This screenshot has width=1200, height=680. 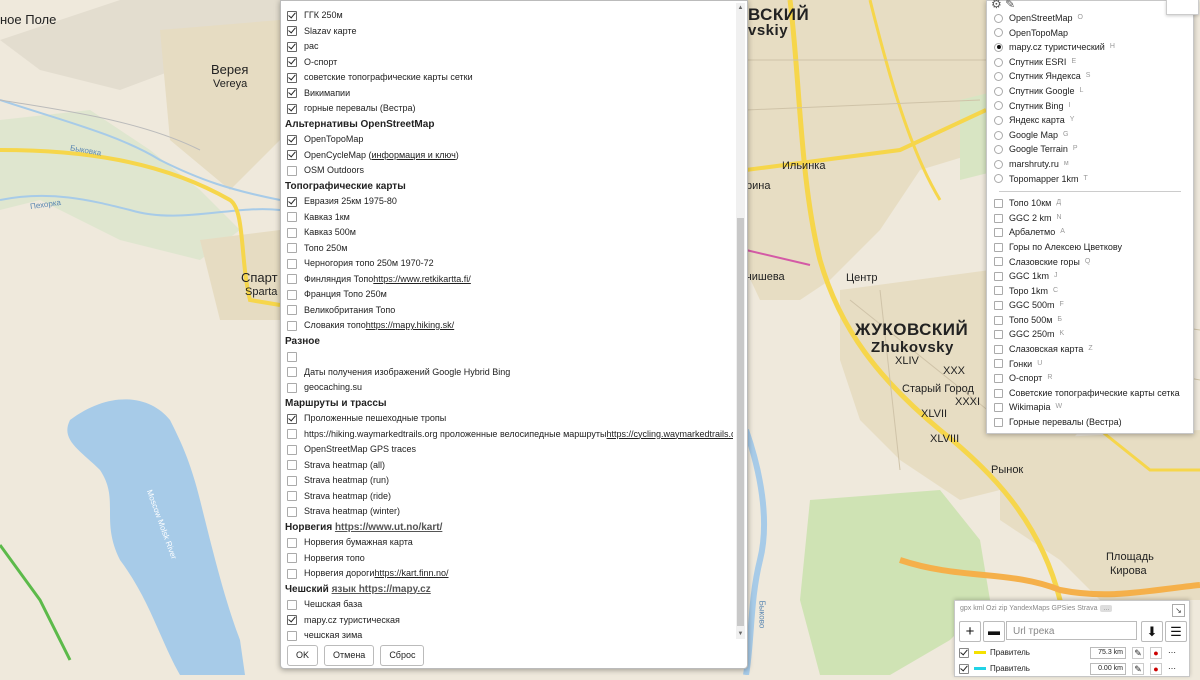 I want to click on scroll-up-icon: ▲, so click(x=740, y=8).